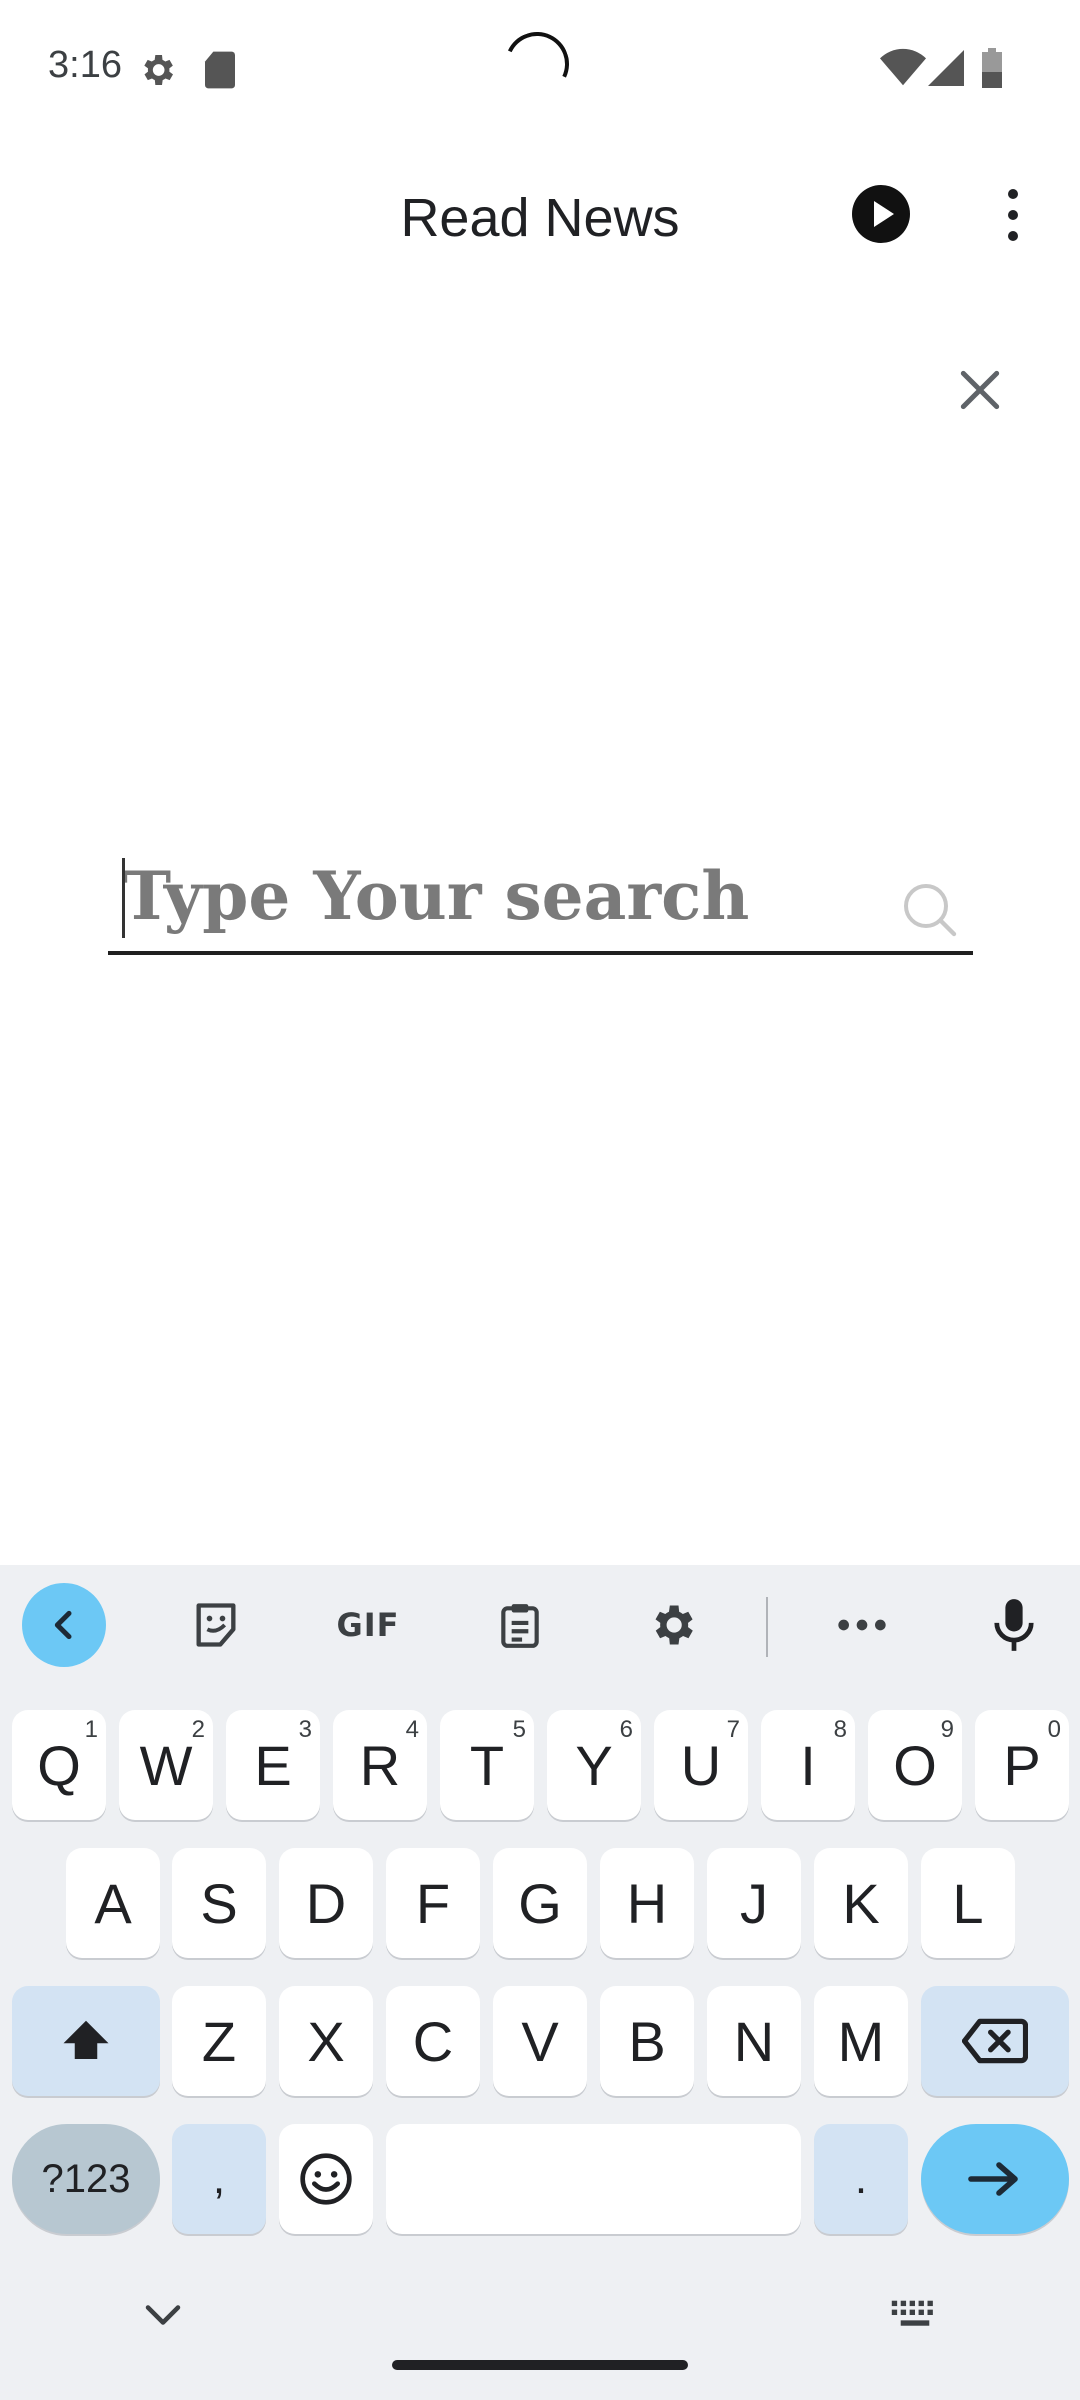 Image resolution: width=1080 pixels, height=2400 pixels. What do you see at coordinates (86, 2179) in the screenshot?
I see `symbols-key: ?123` at bounding box center [86, 2179].